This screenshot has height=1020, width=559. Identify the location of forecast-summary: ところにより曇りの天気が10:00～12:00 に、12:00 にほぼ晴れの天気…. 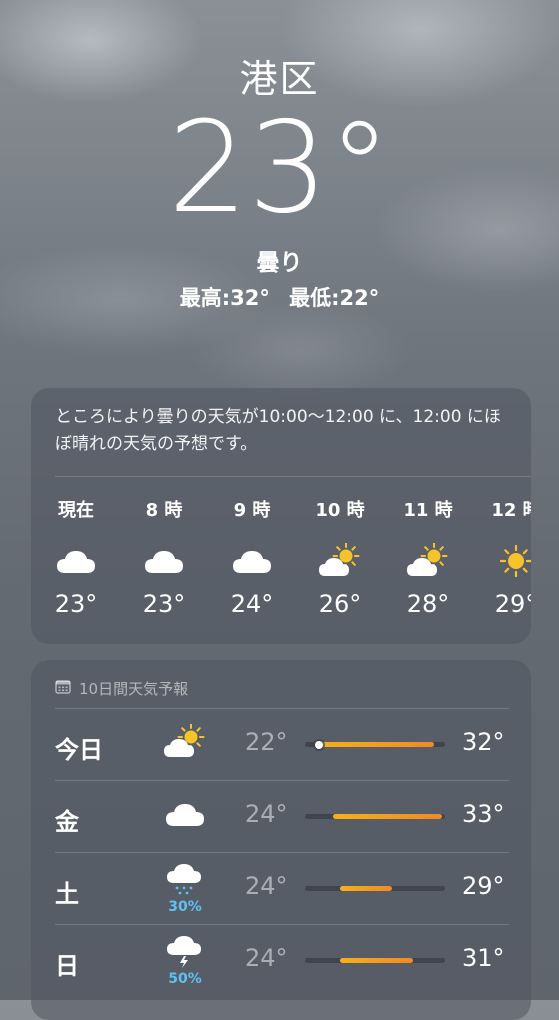
(278, 430).